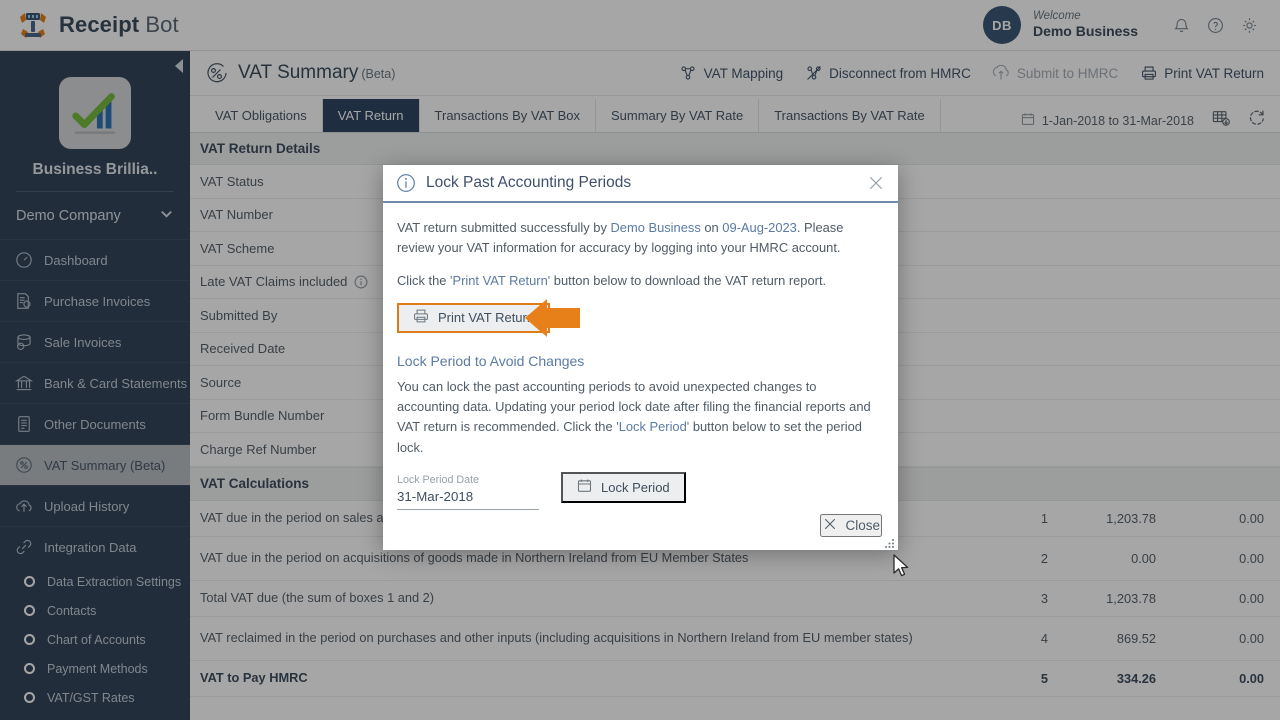  I want to click on print-vat-return-button-label: Print VAT Return, so click(486, 318).